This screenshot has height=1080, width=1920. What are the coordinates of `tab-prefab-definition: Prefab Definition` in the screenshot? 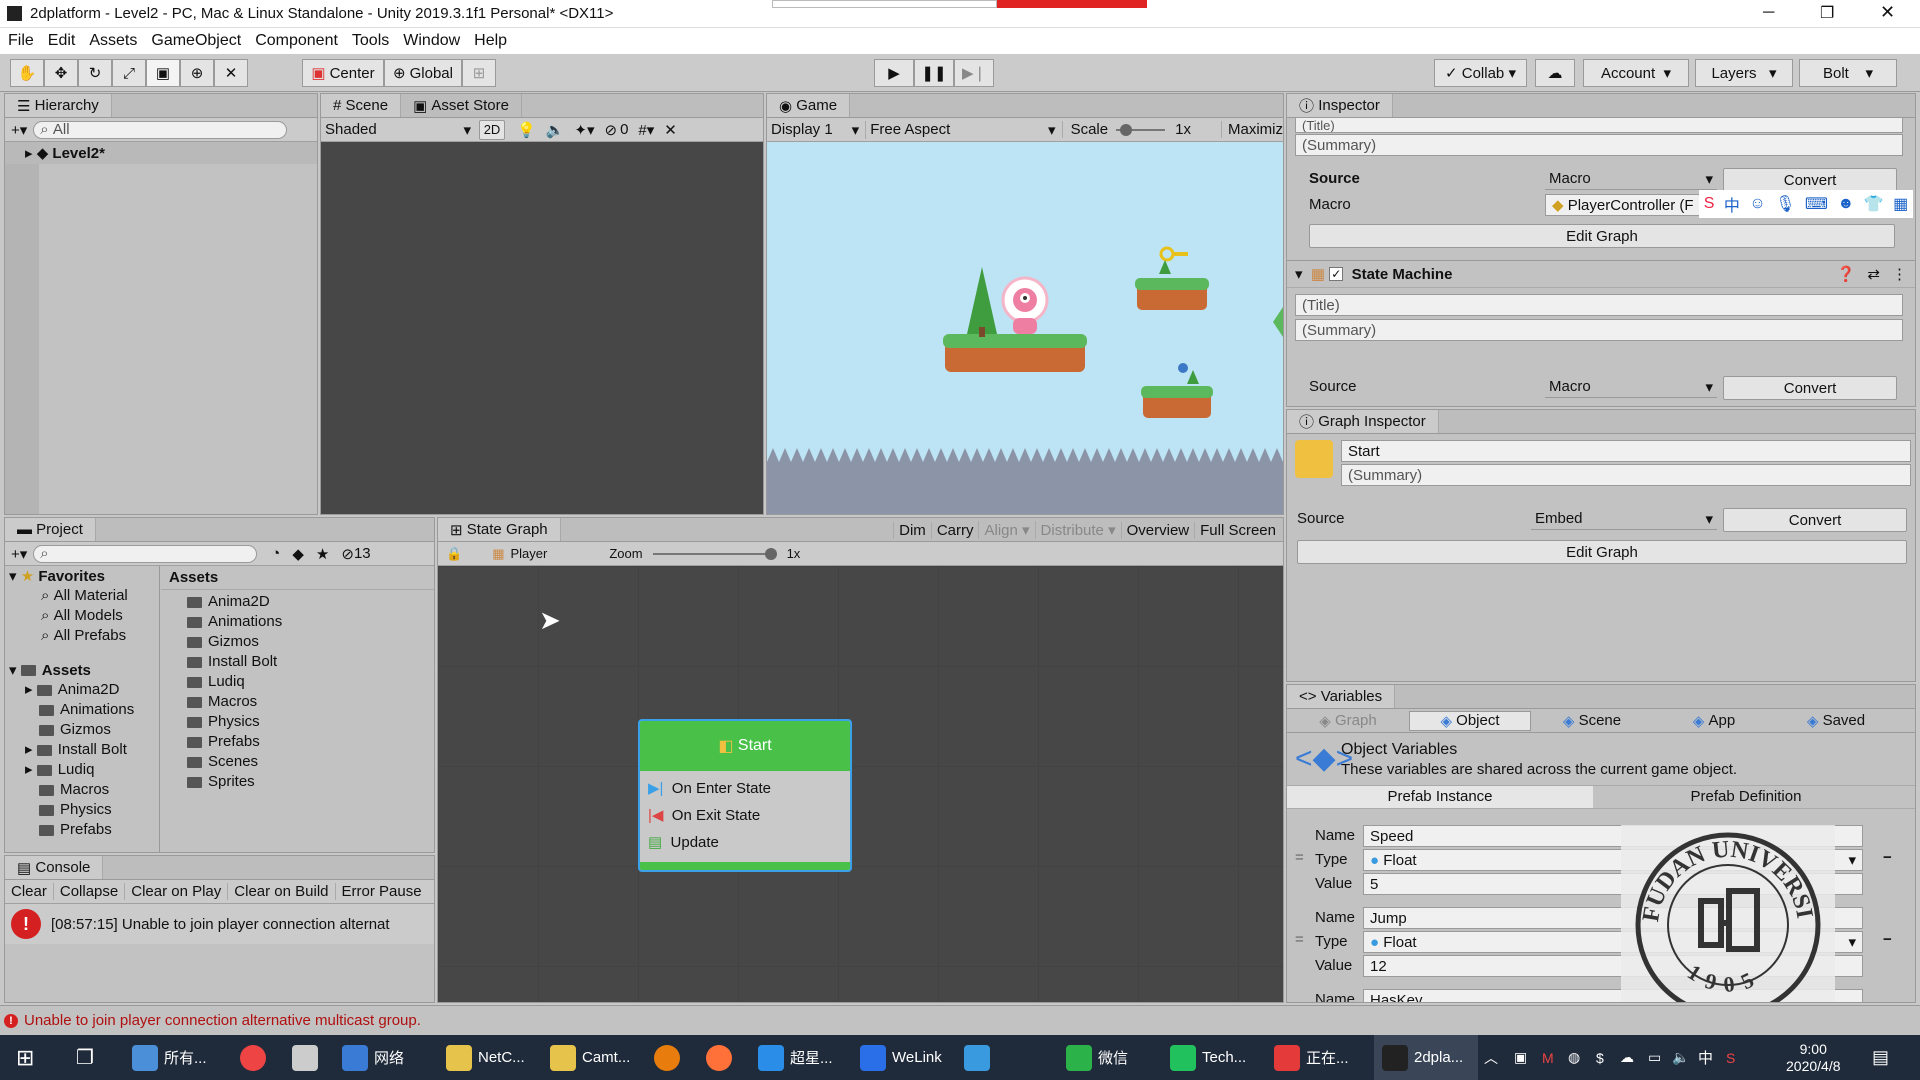 It's located at (1746, 797).